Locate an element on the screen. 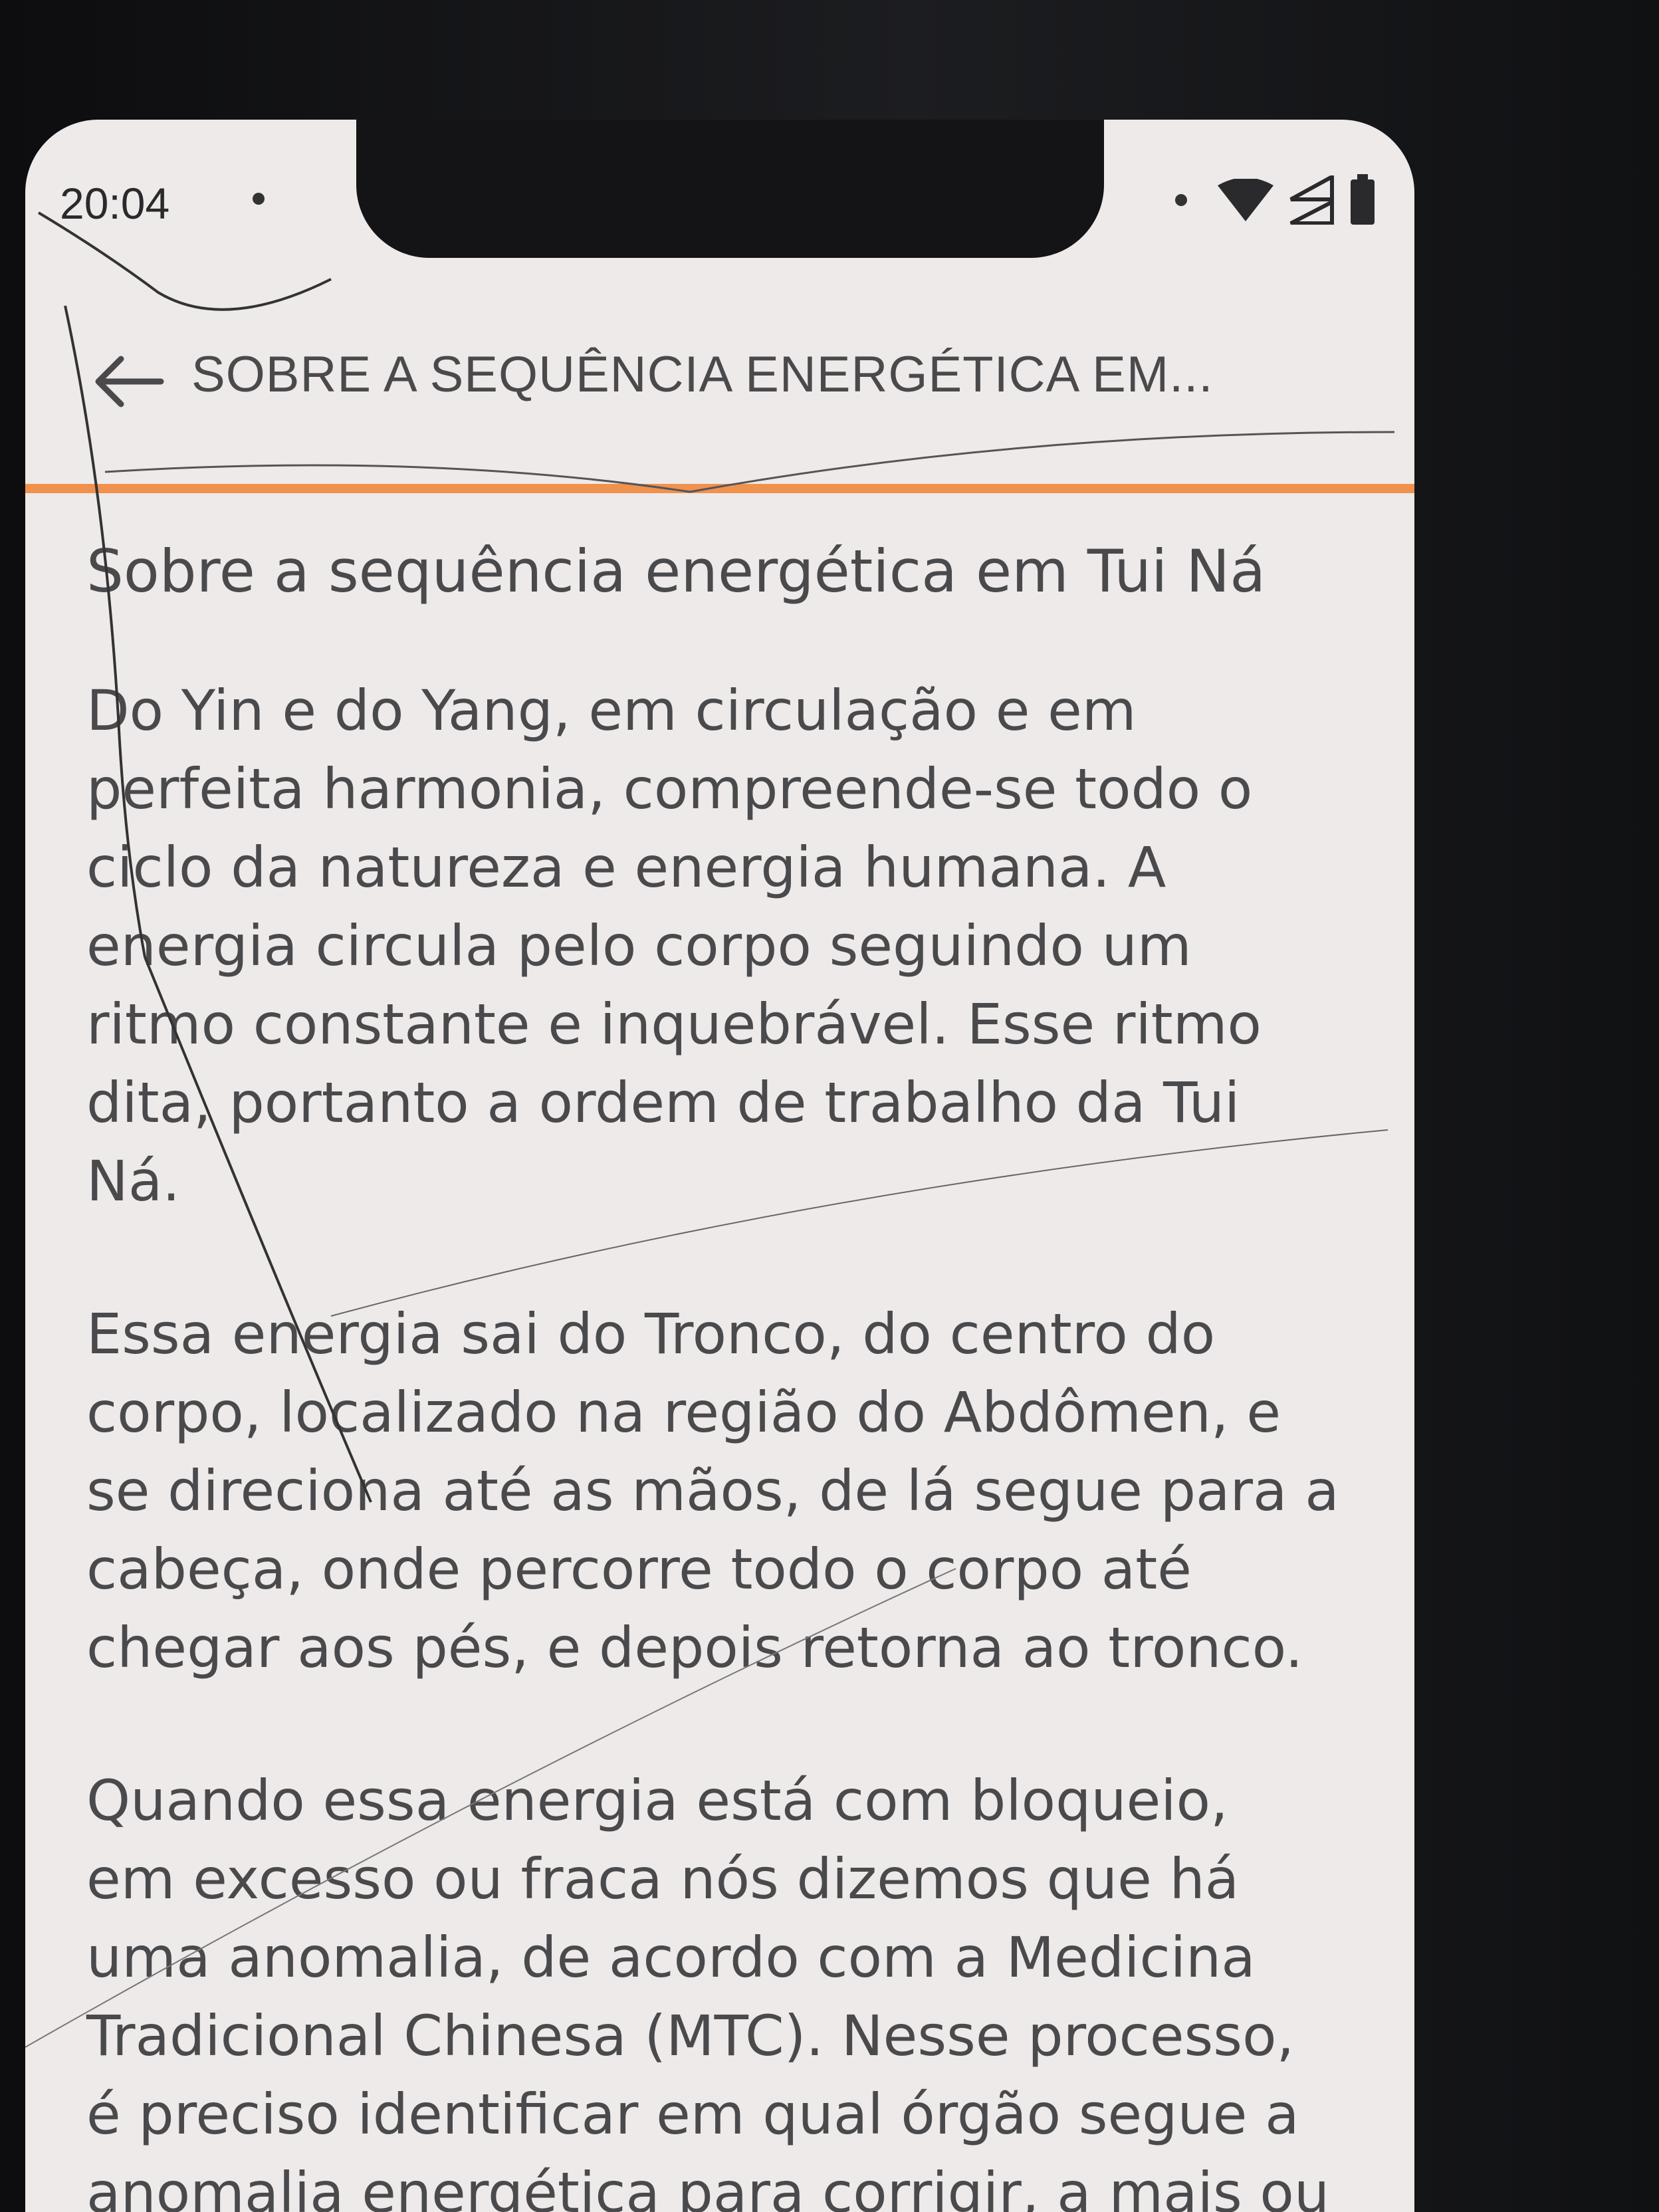  wifi-icon is located at coordinates (1245, 200).